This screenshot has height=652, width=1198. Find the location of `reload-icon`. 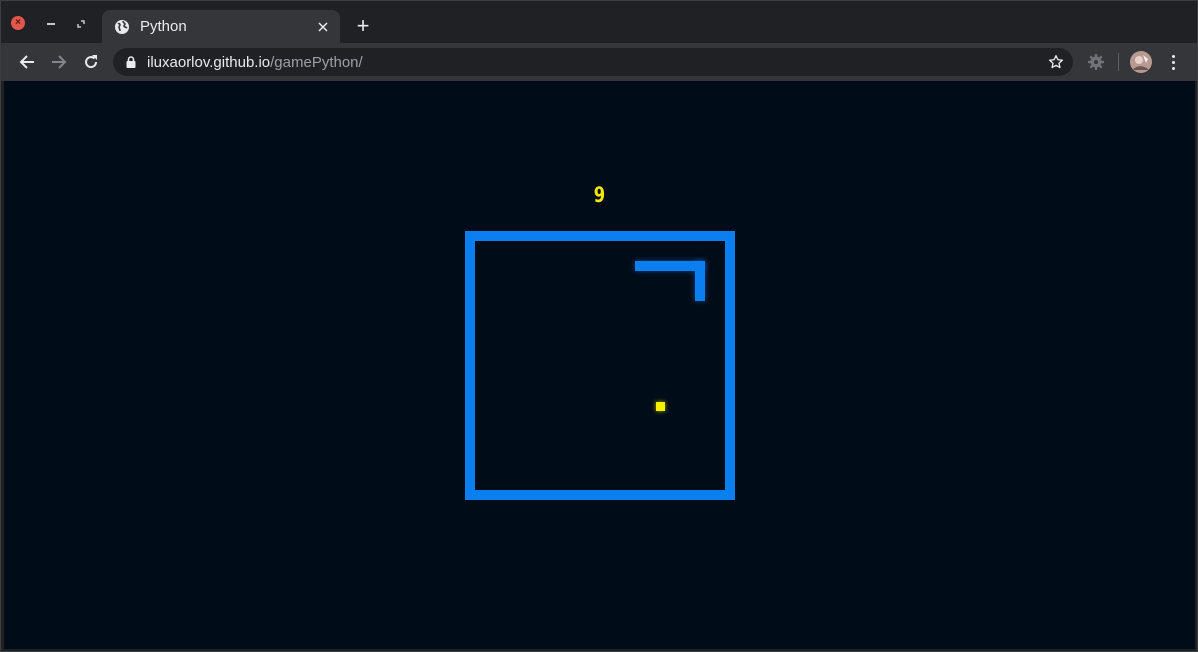

reload-icon is located at coordinates (91, 62).